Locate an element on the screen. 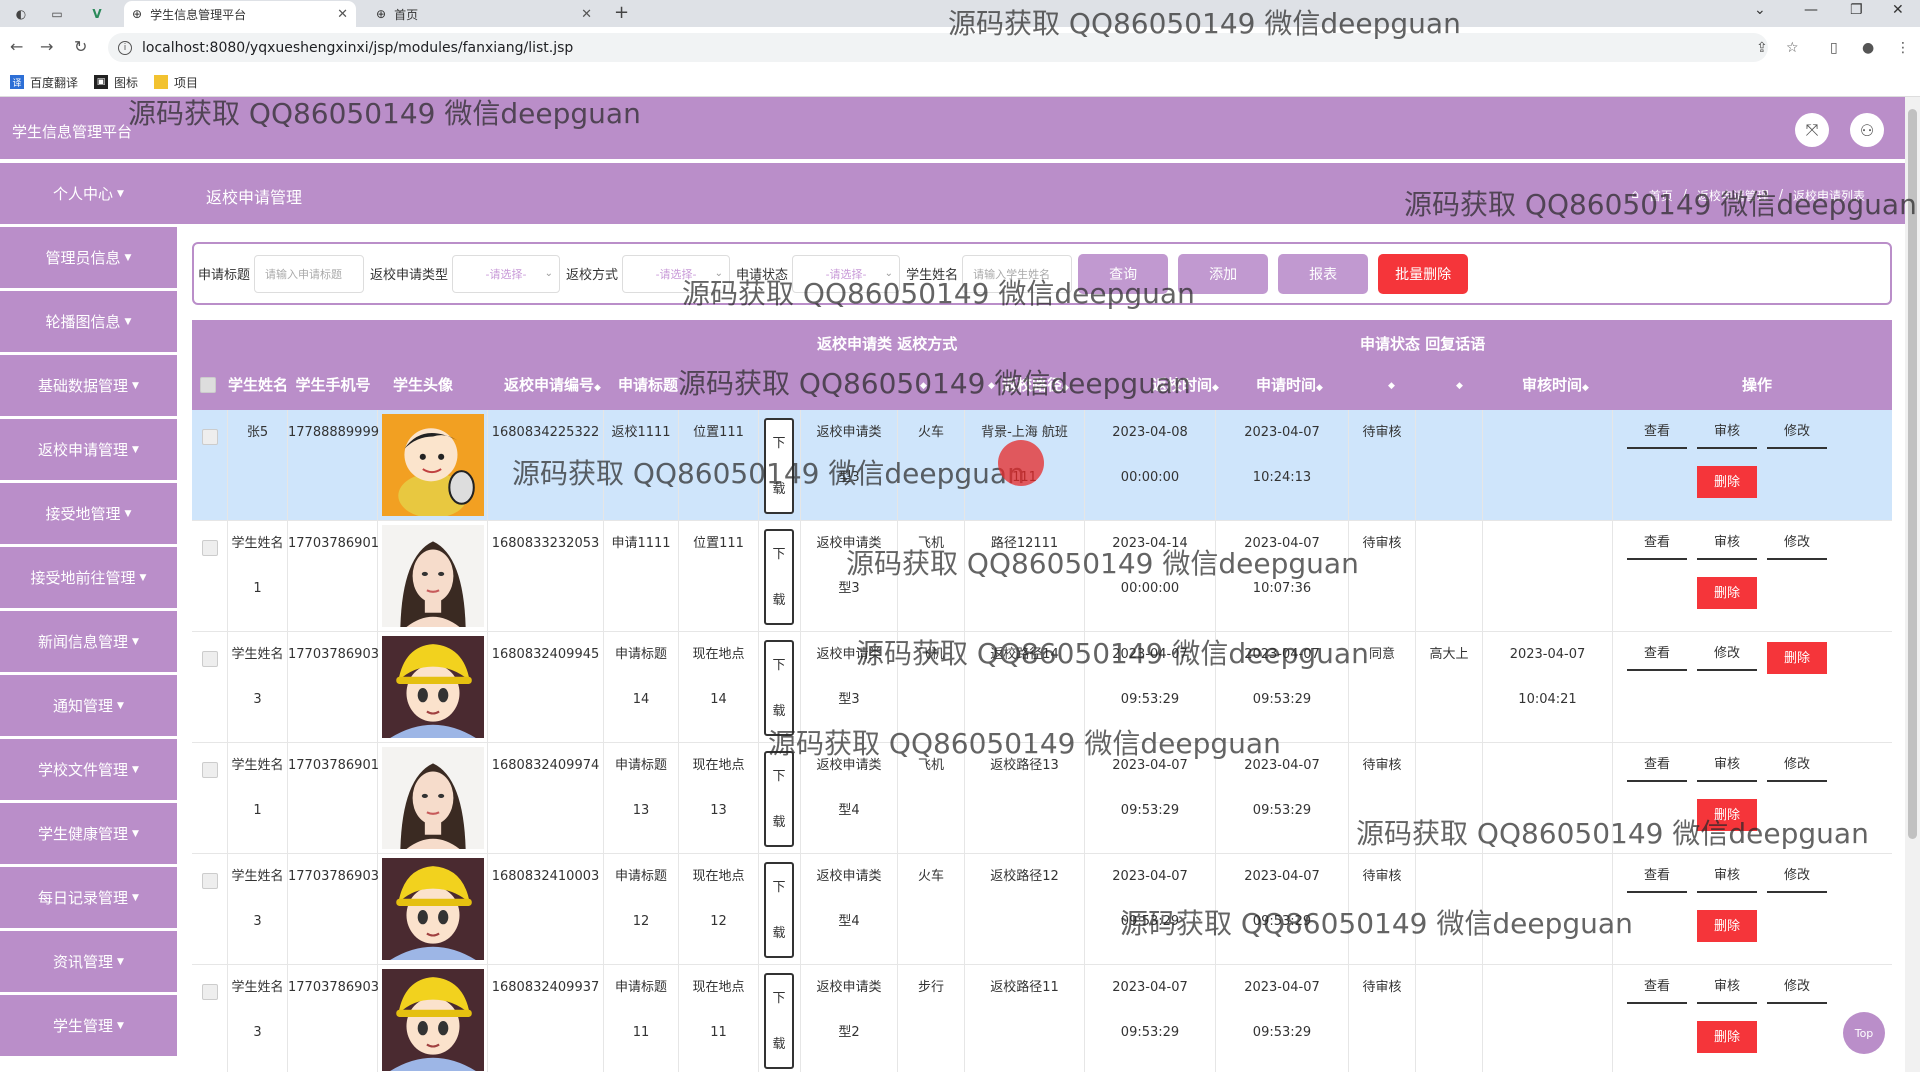  type-select: -请选择- ⌄ is located at coordinates (506, 273).